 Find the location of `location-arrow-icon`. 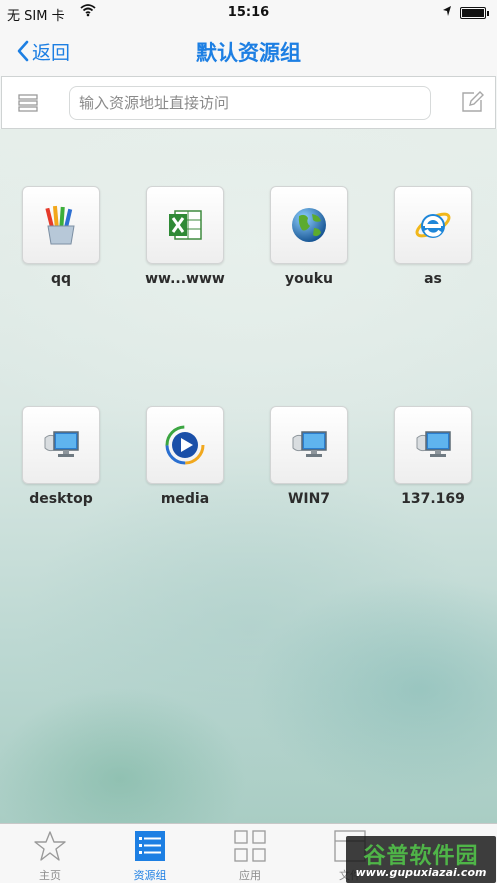

location-arrow-icon is located at coordinates (447, 12).